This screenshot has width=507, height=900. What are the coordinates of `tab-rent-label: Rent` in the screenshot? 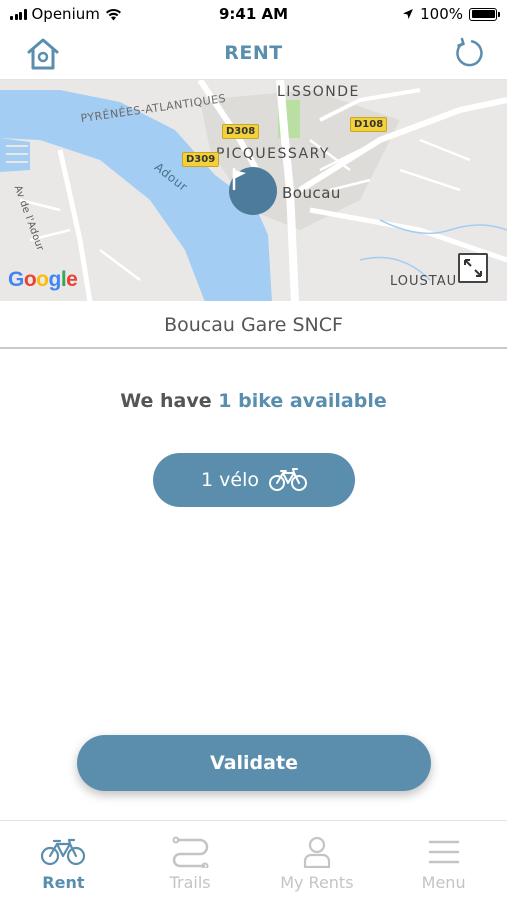 It's located at (63, 882).